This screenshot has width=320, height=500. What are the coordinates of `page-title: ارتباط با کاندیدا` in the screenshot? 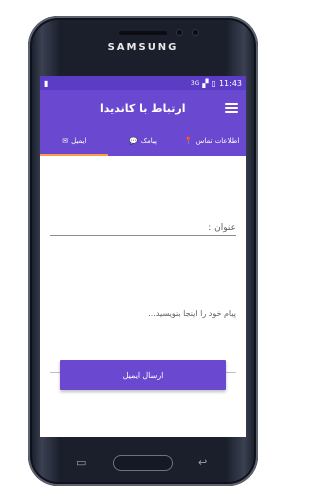 It's located at (143, 108).